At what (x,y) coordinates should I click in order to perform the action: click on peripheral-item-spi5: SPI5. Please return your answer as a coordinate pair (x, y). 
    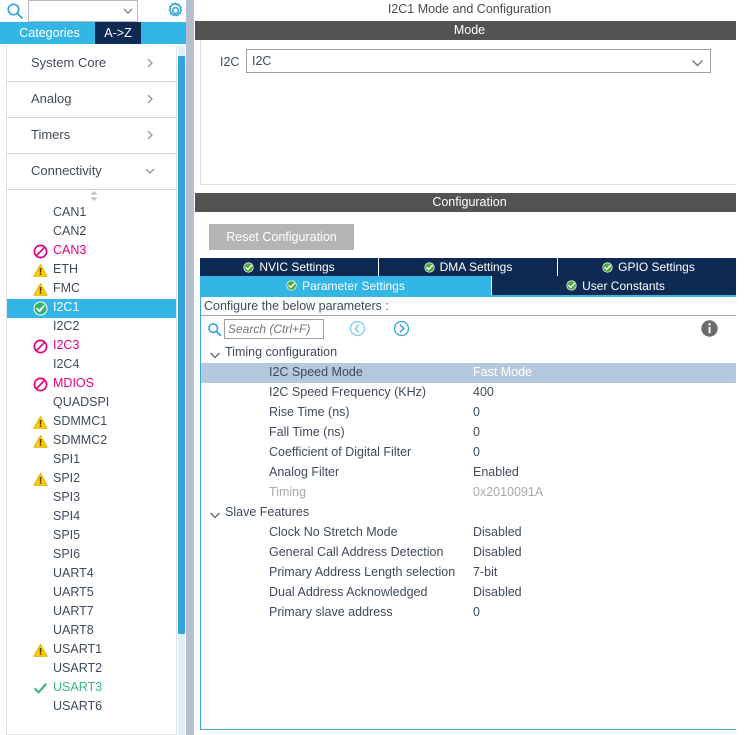
    Looking at the image, I should click on (91, 536).